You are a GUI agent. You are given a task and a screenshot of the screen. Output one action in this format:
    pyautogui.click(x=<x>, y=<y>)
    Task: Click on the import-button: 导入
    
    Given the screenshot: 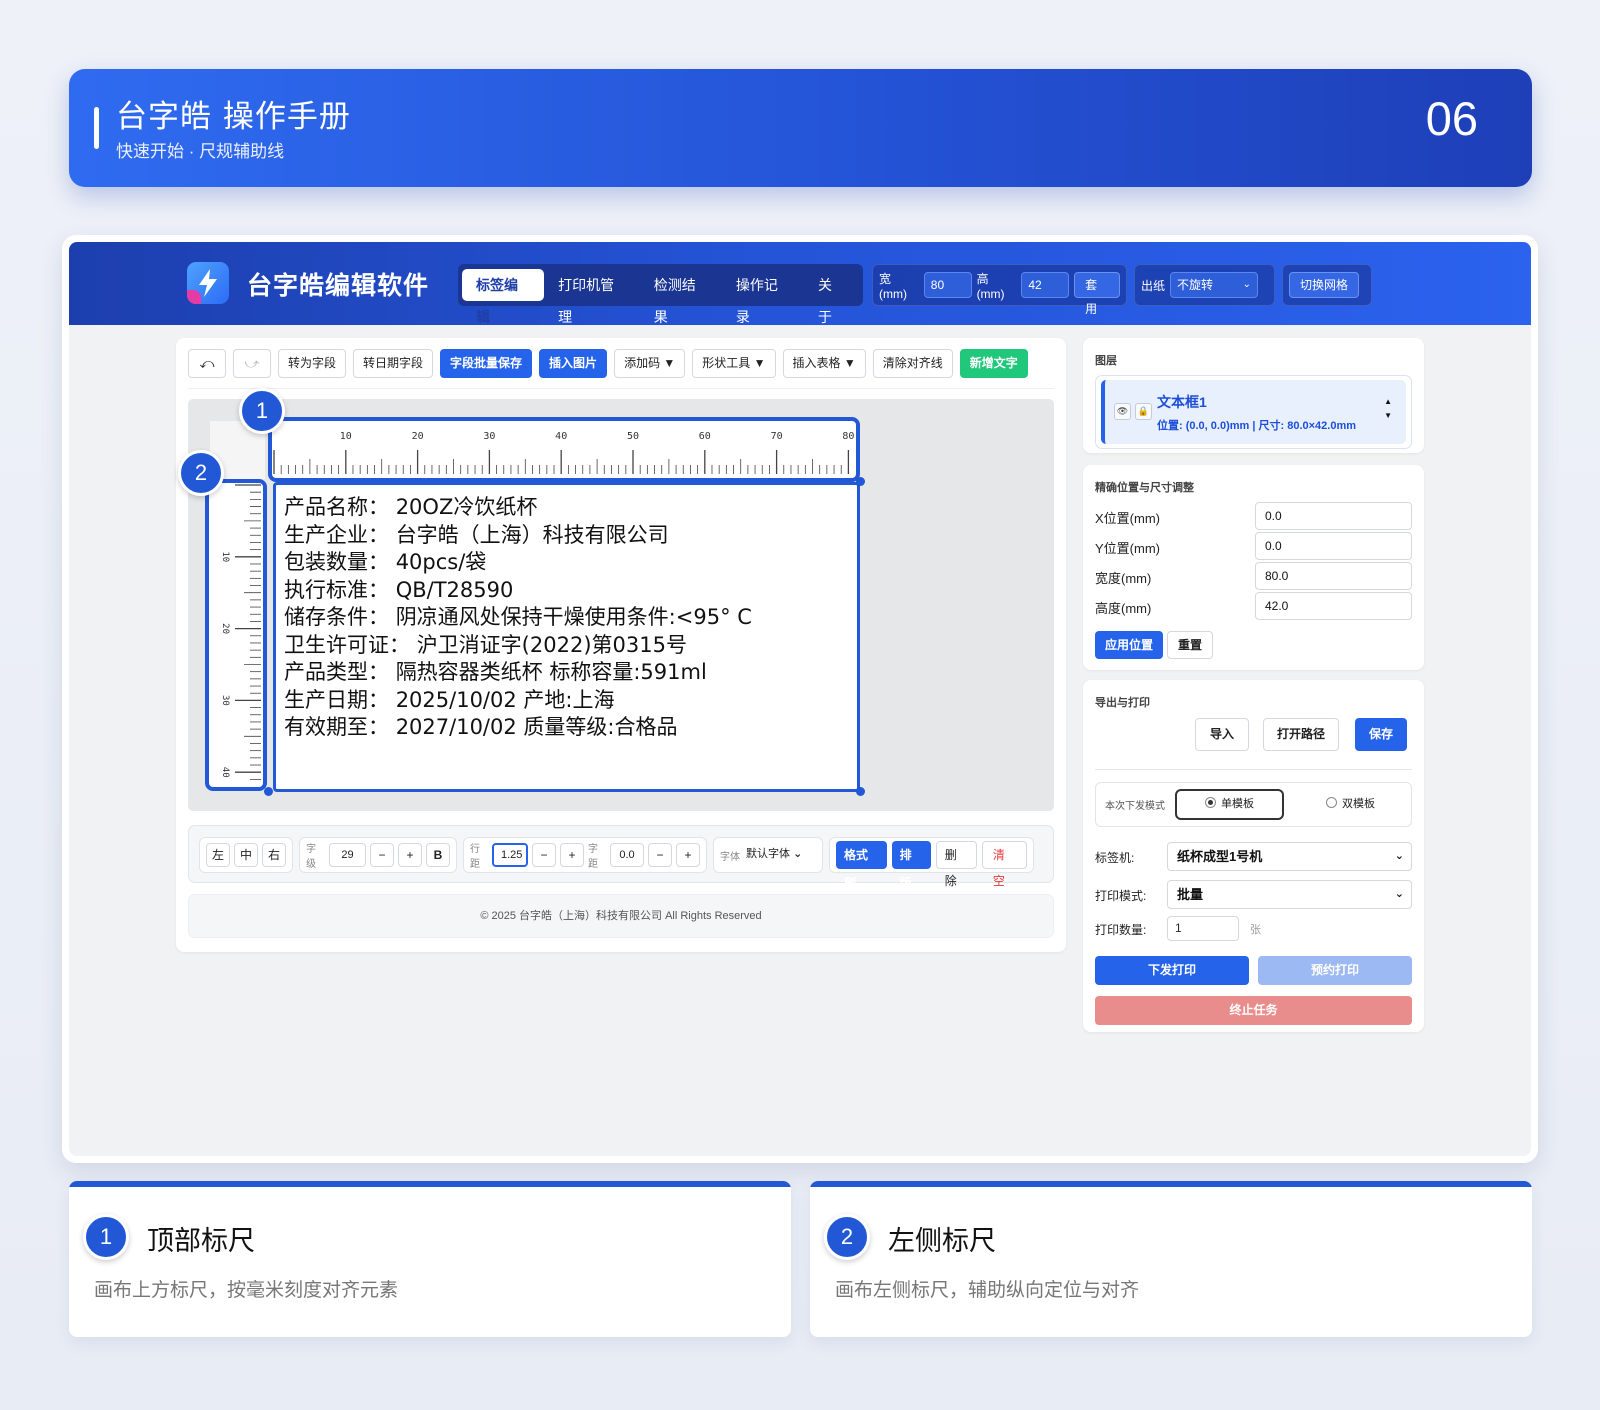 What is the action you would take?
    pyautogui.click(x=1222, y=734)
    